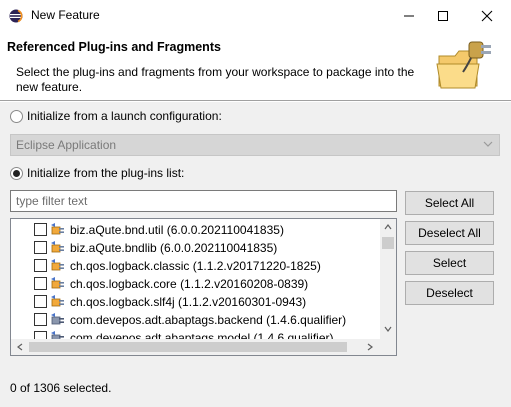 Image resolution: width=511 pixels, height=407 pixels. What do you see at coordinates (65, 15) in the screenshot?
I see `window-title: New Feature` at bounding box center [65, 15].